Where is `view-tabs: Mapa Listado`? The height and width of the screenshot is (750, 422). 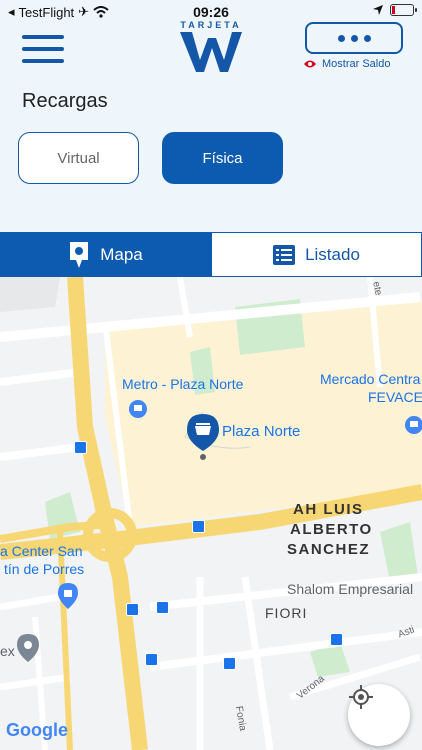 view-tabs: Mapa Listado is located at coordinates (211, 254).